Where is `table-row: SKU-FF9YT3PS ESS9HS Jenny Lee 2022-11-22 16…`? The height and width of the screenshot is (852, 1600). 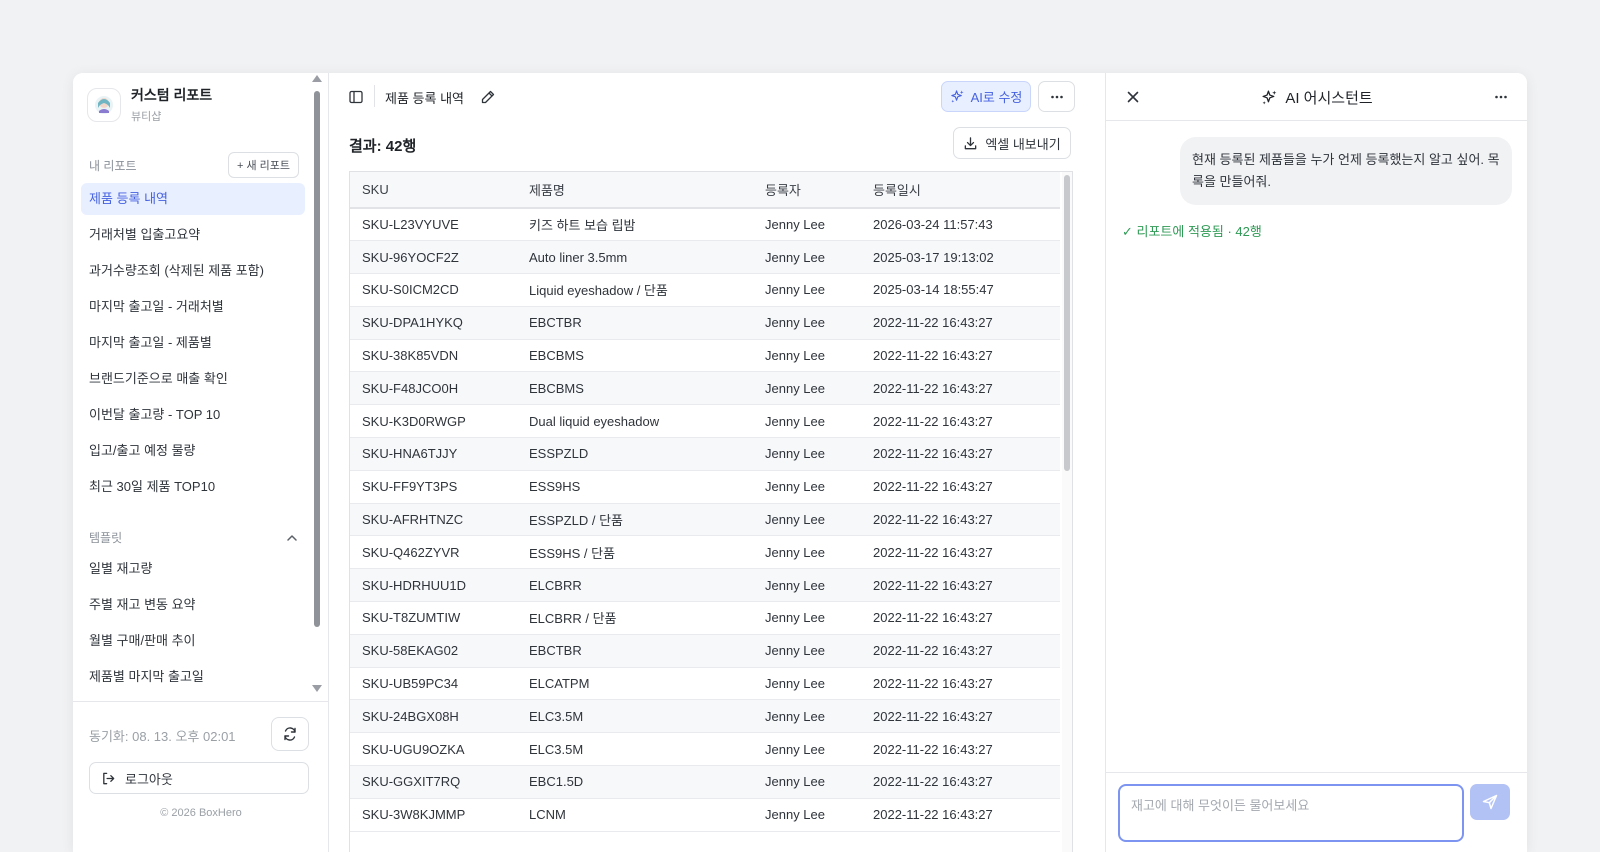 table-row: SKU-FF9YT3PS ESS9HS Jenny Lee 2022-11-22 16… is located at coordinates (705, 487).